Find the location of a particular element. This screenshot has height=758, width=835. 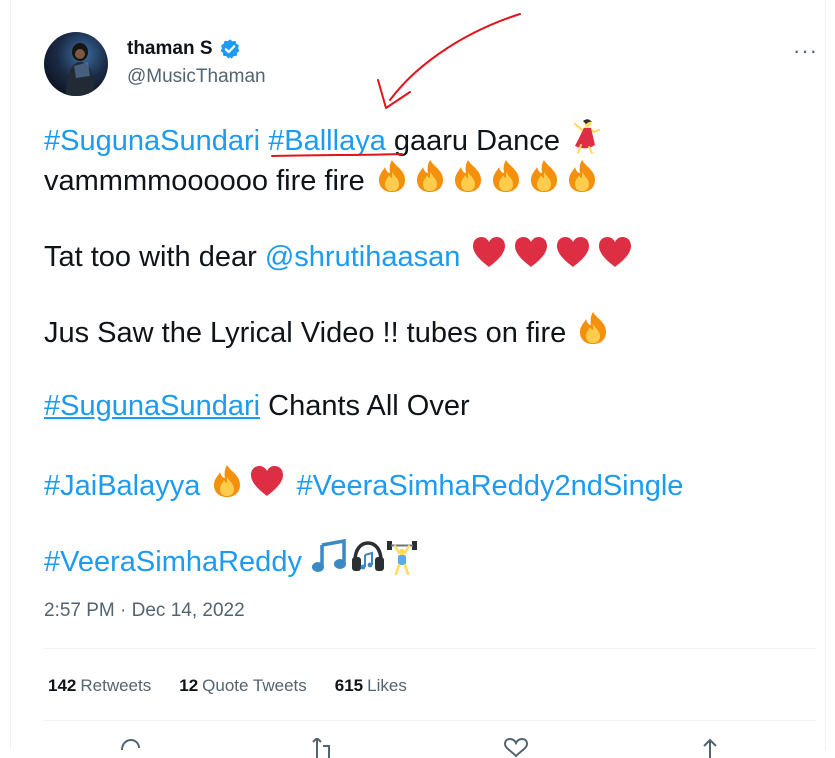

author-display-name: thaman S is located at coordinates (184, 49).